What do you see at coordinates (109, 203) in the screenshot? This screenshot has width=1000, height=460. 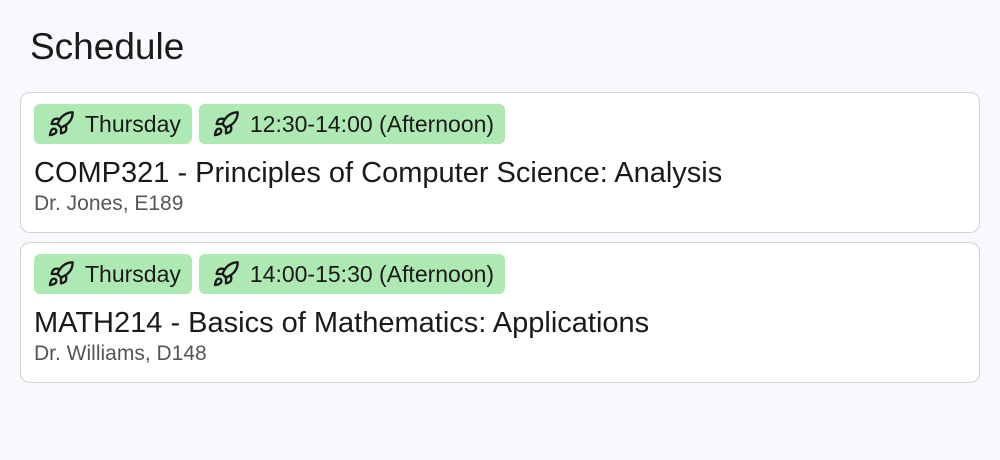 I see `instructor-room: Dr. Jones, E189` at bounding box center [109, 203].